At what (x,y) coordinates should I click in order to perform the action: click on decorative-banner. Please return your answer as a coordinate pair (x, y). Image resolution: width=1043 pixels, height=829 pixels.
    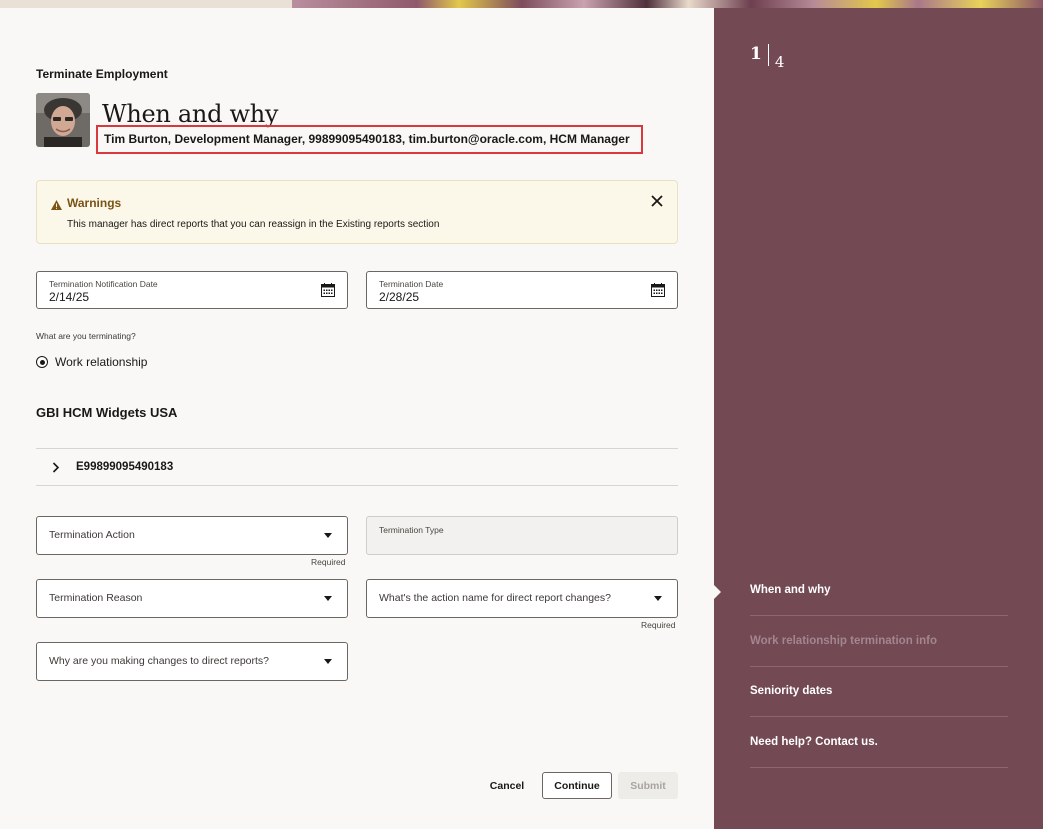
    Looking at the image, I should click on (521, 4).